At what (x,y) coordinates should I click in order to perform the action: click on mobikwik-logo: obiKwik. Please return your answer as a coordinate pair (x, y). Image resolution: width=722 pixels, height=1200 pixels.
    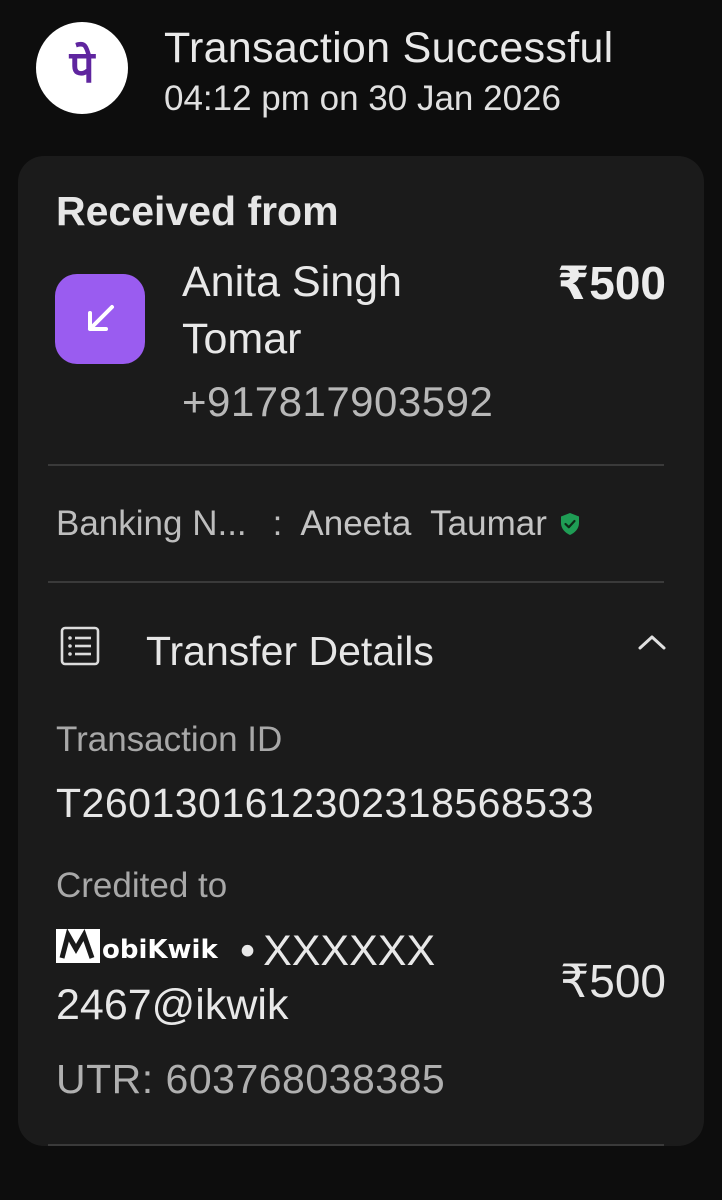
    Looking at the image, I should click on (137, 946).